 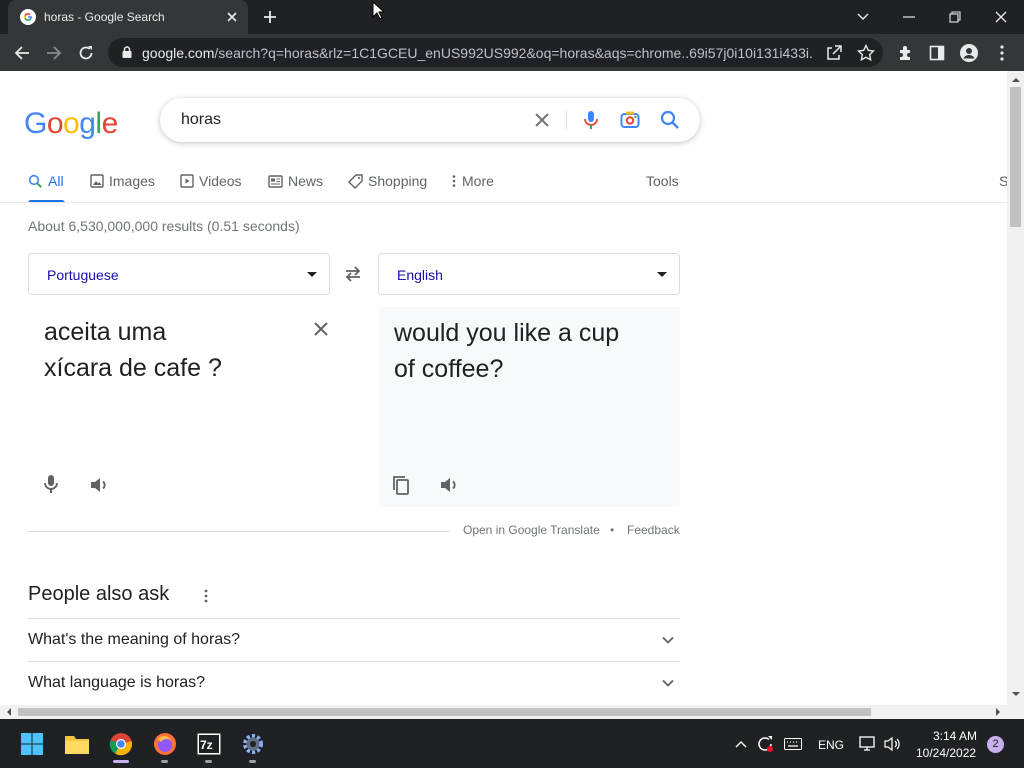 I want to click on google-favicon-icon, so click(x=28, y=17).